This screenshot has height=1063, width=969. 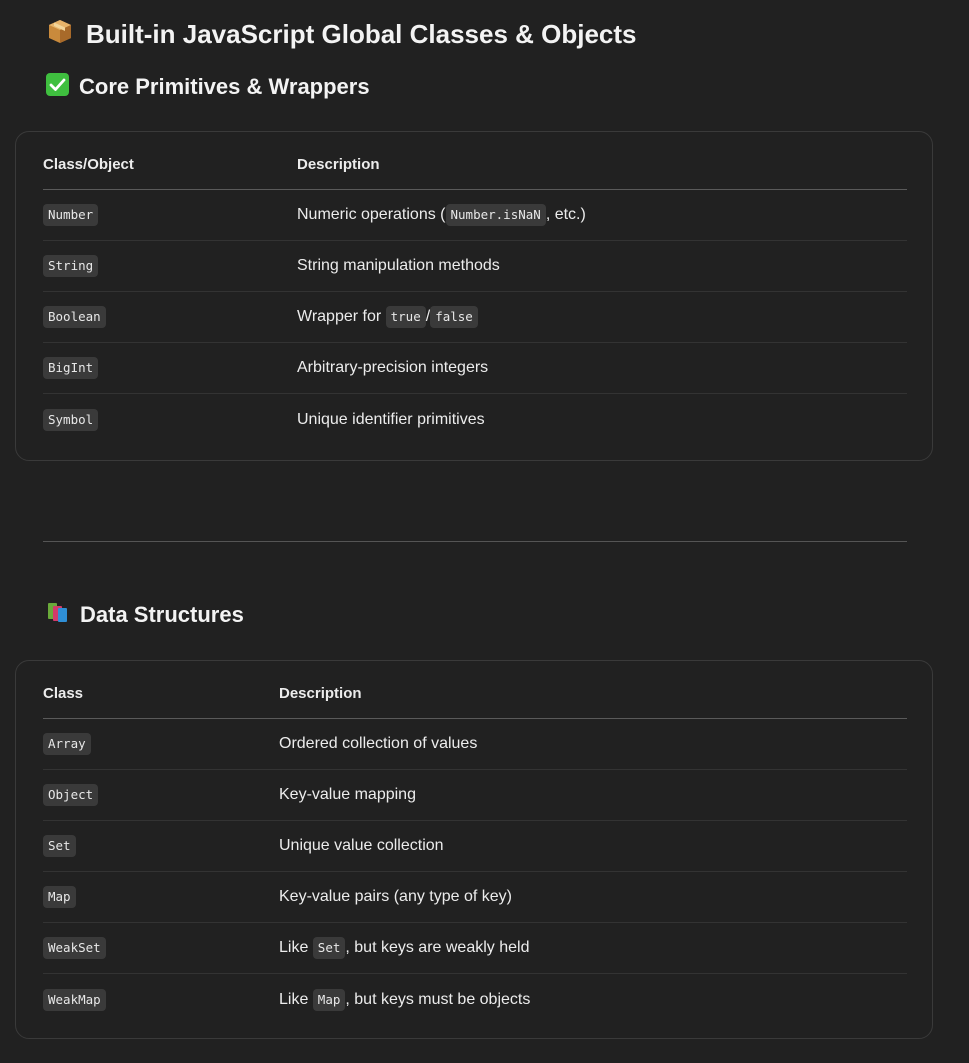 What do you see at coordinates (398, 265) in the screenshot?
I see `row-description: String manipulation methods` at bounding box center [398, 265].